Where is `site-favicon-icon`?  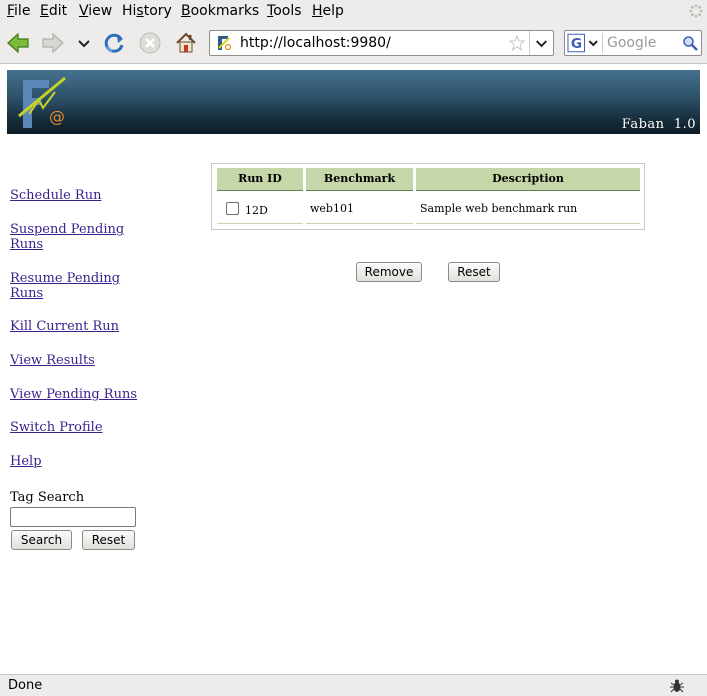
site-favicon-icon is located at coordinates (225, 43).